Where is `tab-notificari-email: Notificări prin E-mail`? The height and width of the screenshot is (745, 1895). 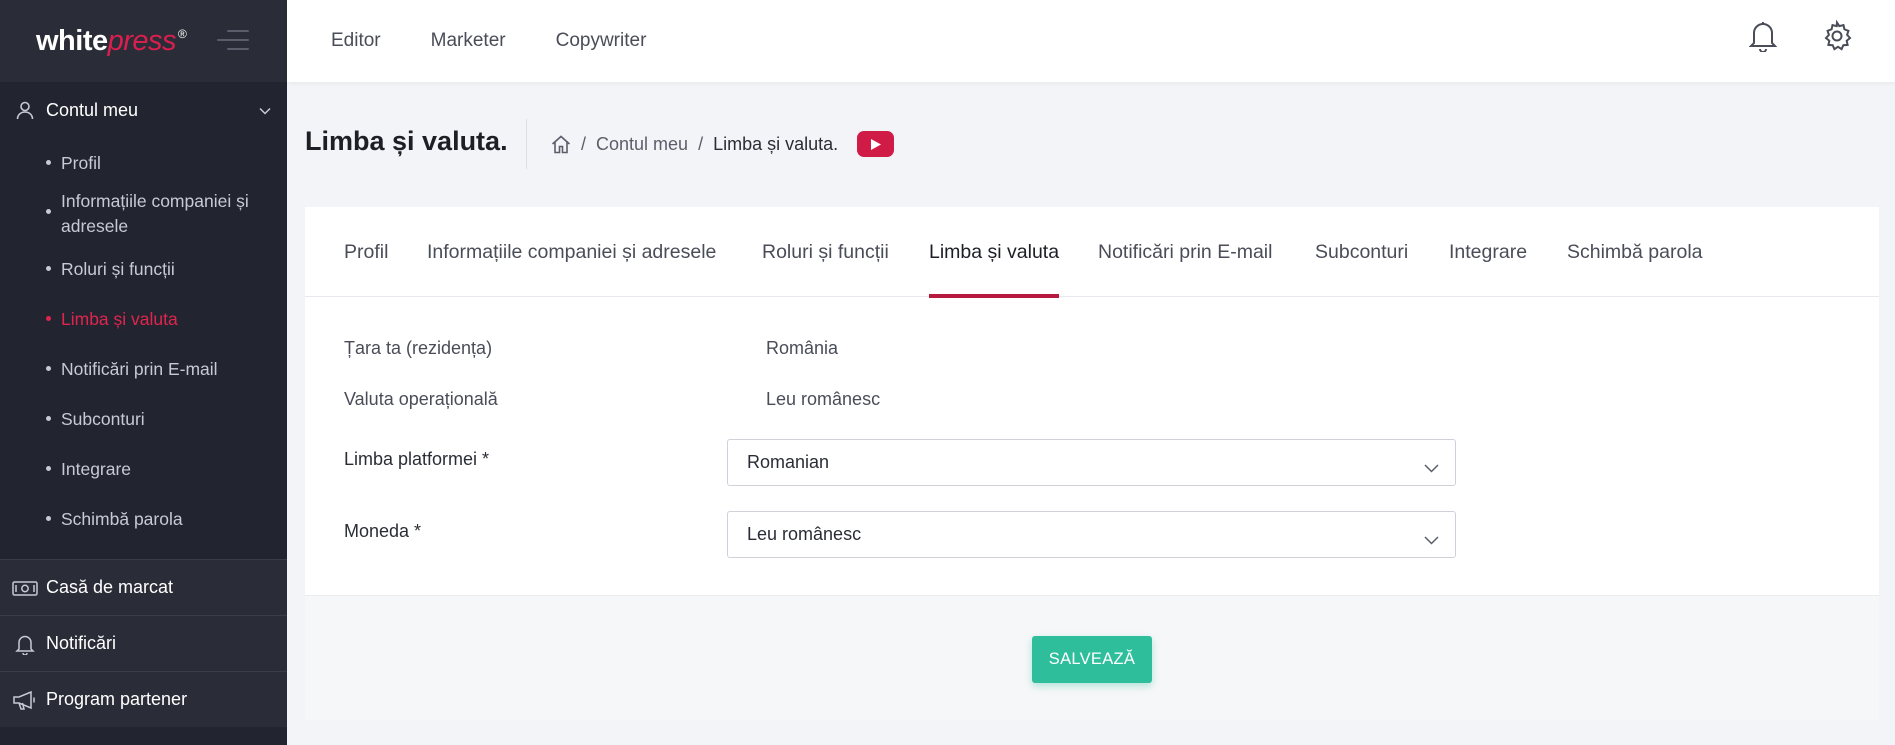 tab-notificari-email: Notificări prin E-mail is located at coordinates (1185, 252).